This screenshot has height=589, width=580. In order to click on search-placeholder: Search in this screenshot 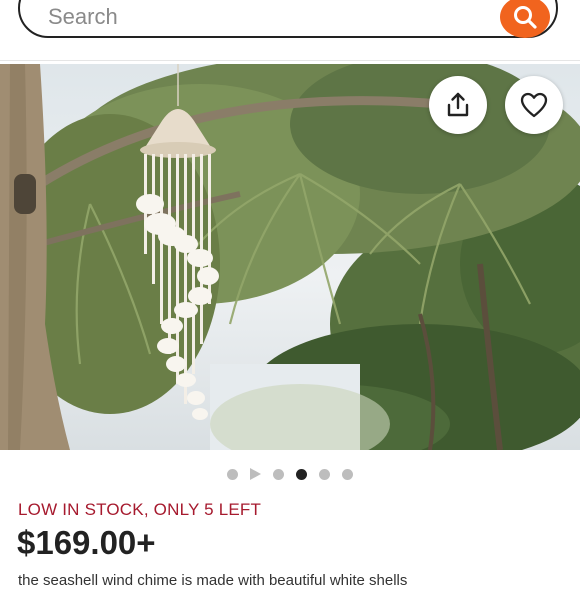, I will do `click(83, 16)`.